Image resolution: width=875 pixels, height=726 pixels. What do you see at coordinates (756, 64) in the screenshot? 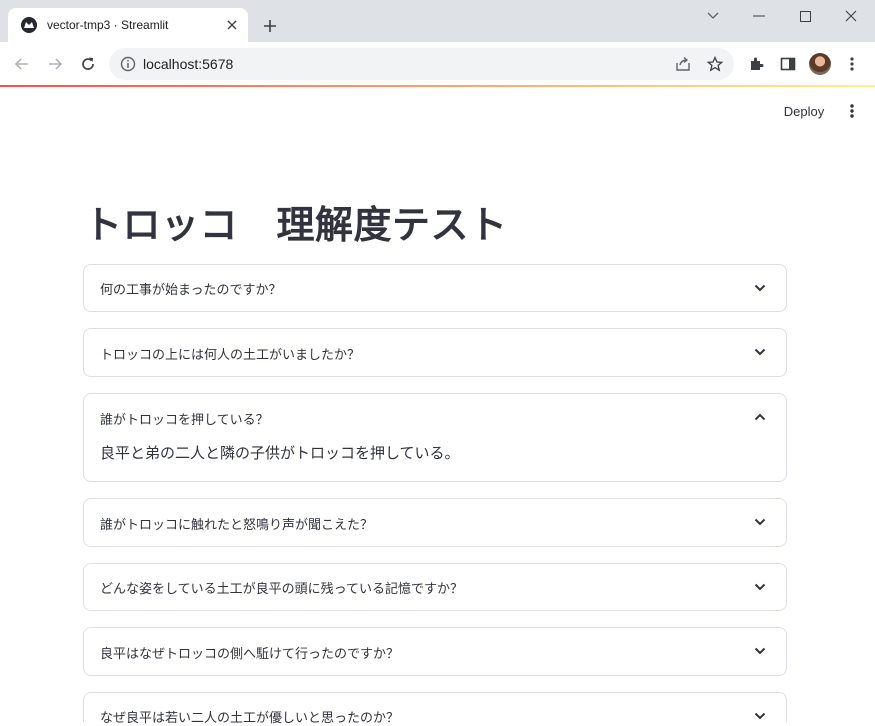
I see `extensions-puzzle-icon` at bounding box center [756, 64].